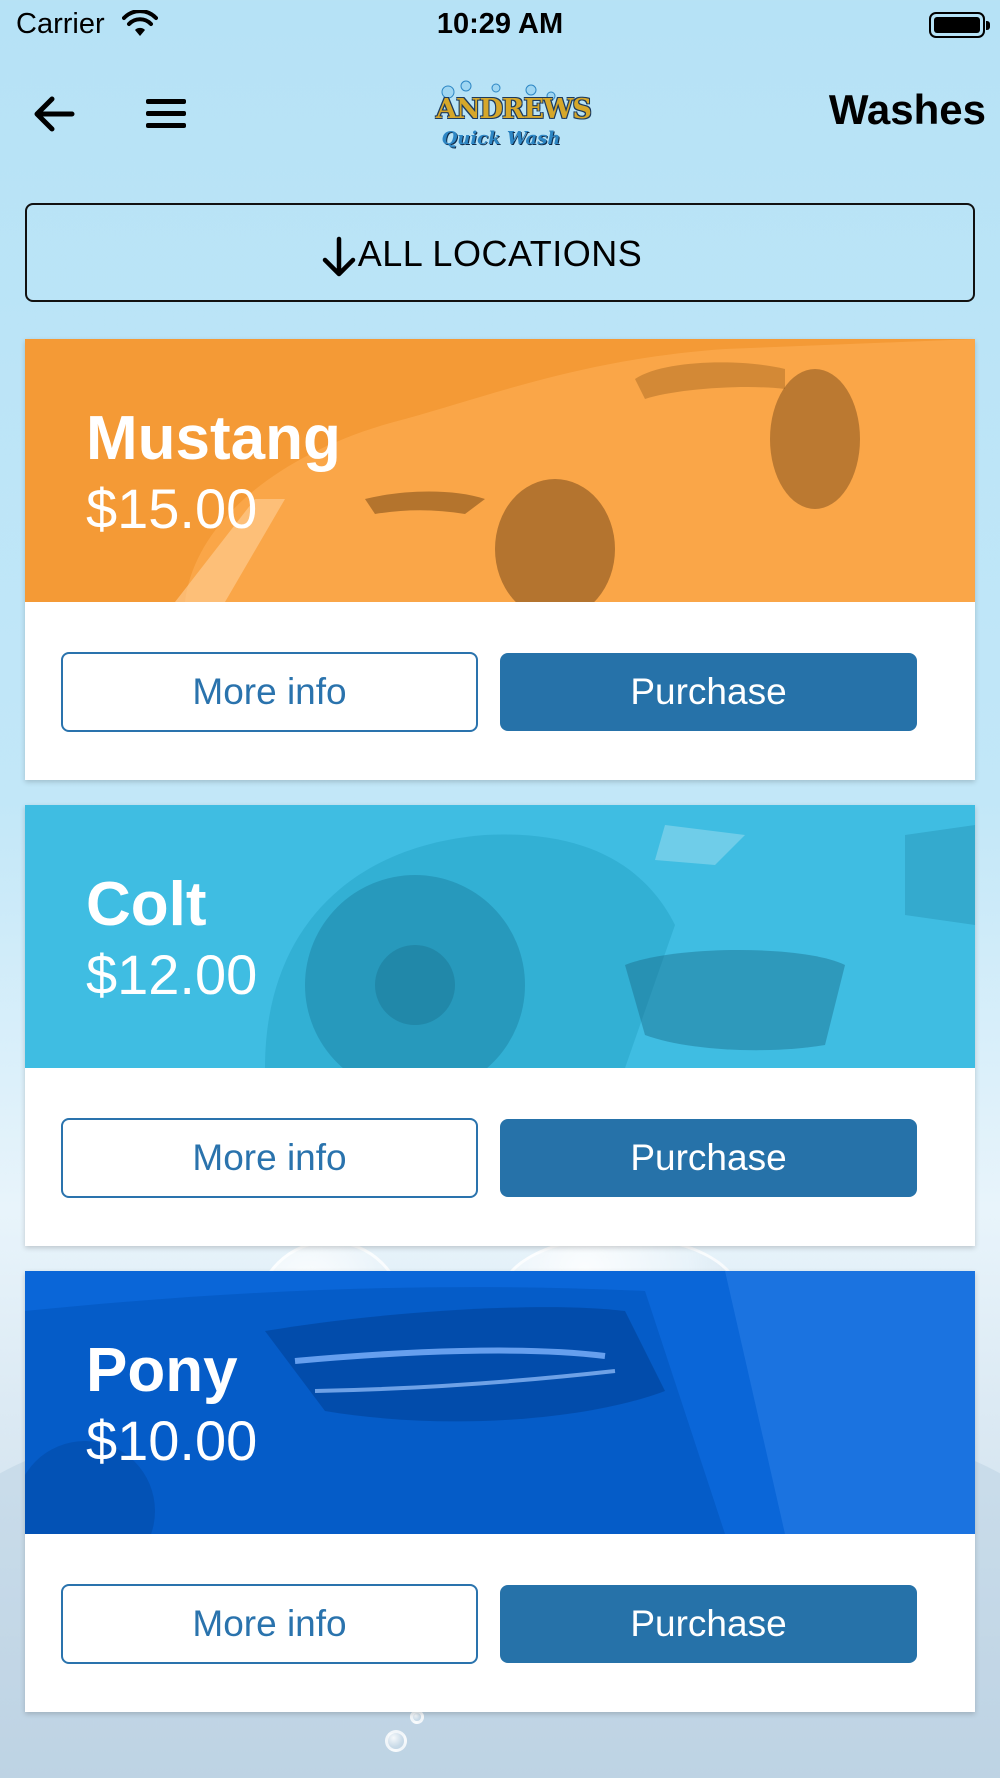  I want to click on location-selector-button: ALL LOCATIONS, so click(500, 252).